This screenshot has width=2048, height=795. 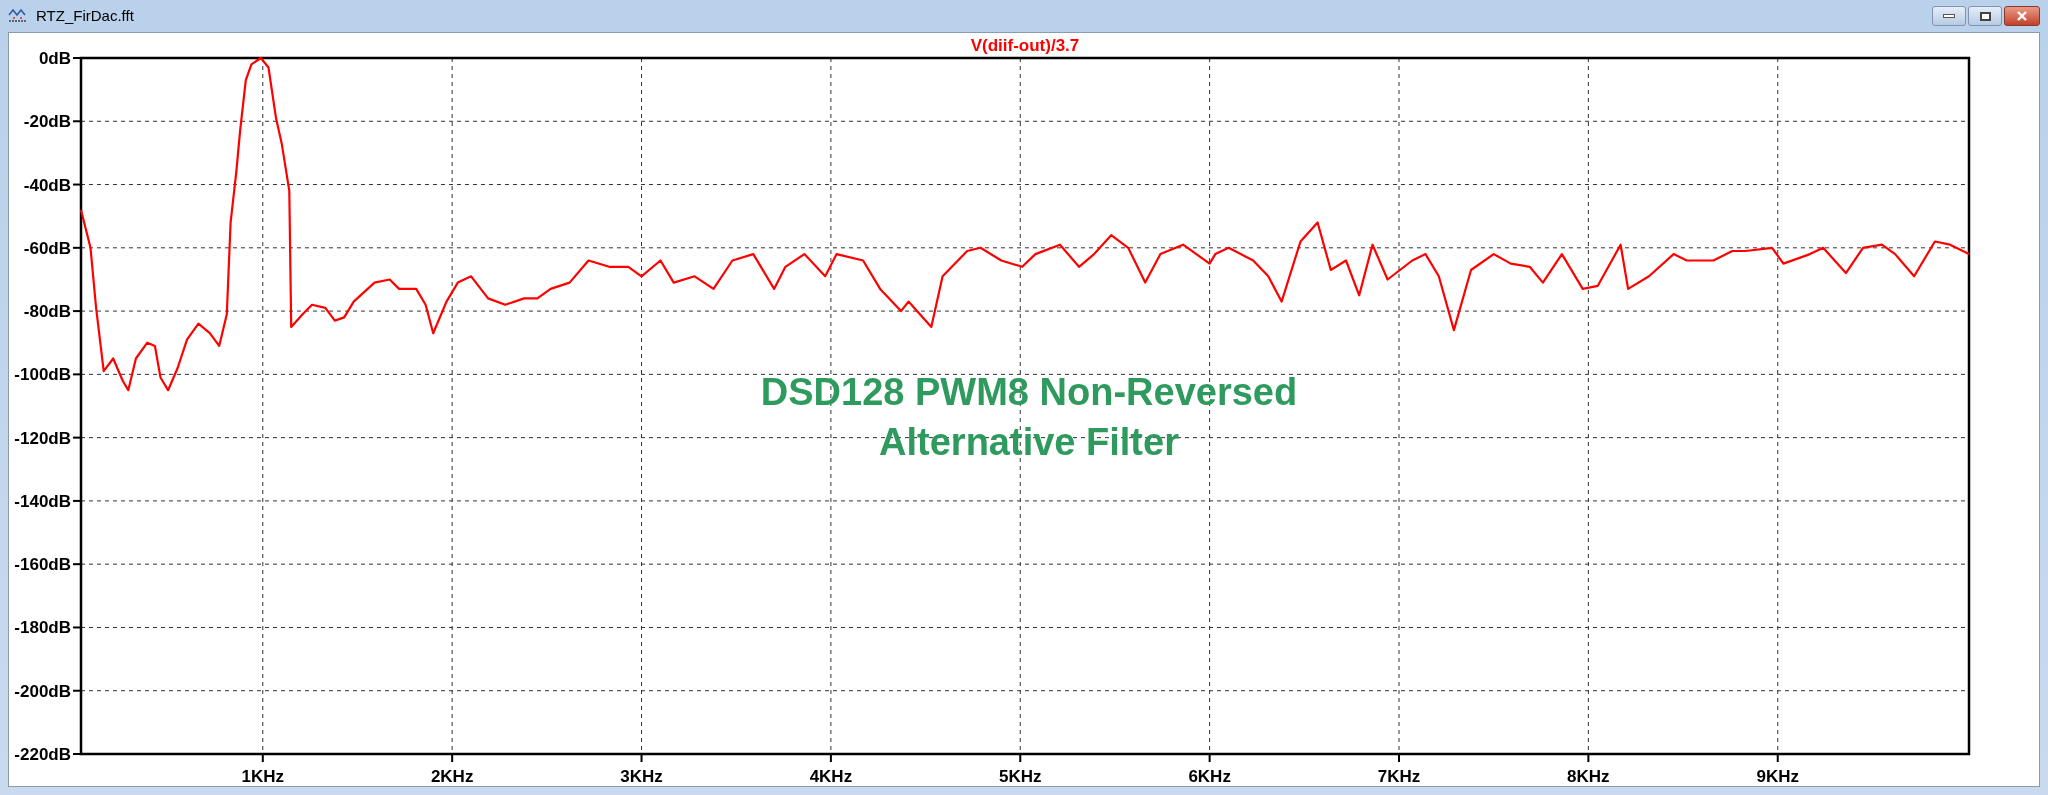 I want to click on x-tick-label: 8KHz, so click(x=1588, y=776).